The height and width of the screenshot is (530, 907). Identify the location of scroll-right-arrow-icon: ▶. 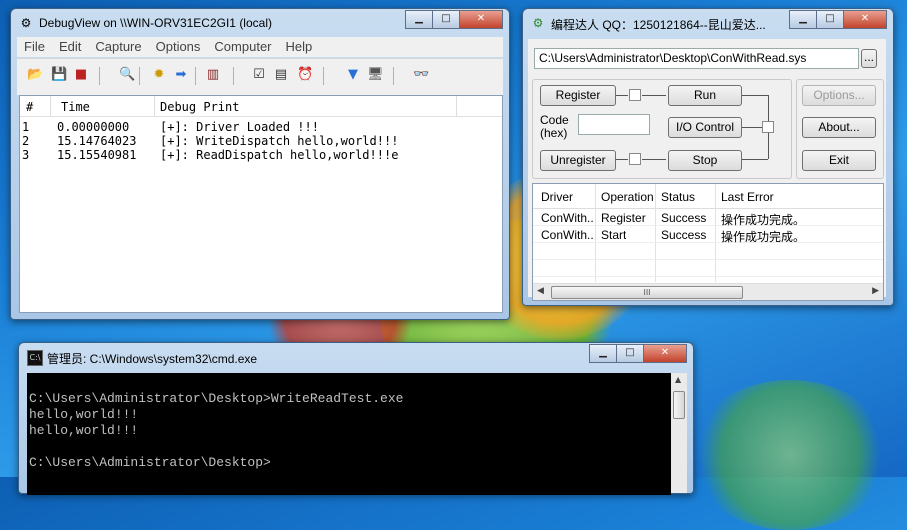
(875, 291).